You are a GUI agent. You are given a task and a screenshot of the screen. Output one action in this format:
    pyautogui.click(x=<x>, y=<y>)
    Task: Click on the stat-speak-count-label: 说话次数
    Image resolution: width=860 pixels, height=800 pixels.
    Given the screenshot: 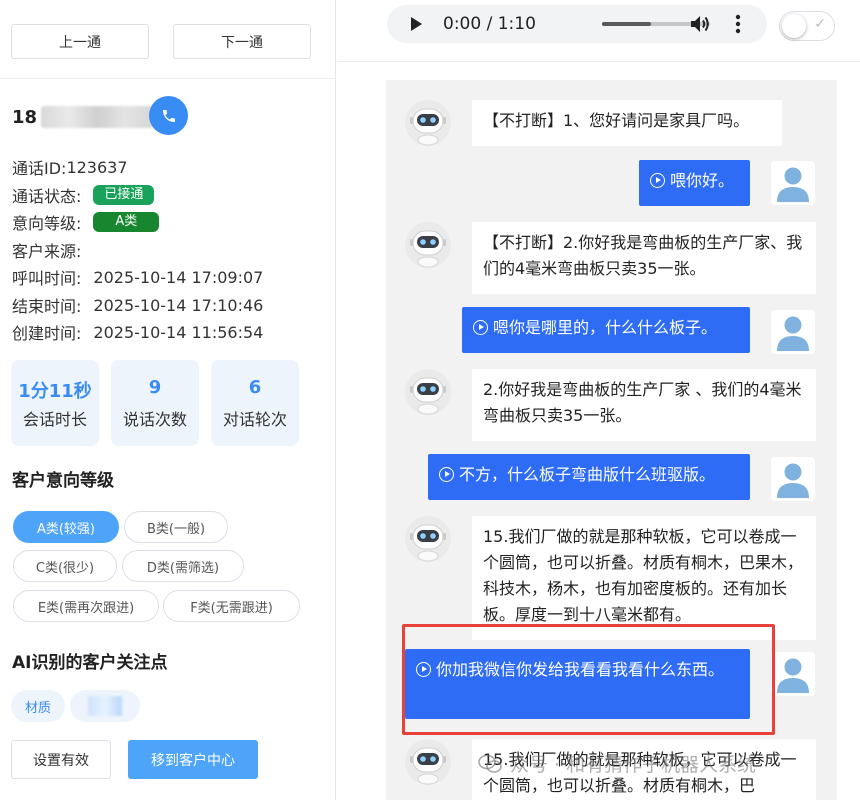 What is the action you would take?
    pyautogui.click(x=154, y=419)
    